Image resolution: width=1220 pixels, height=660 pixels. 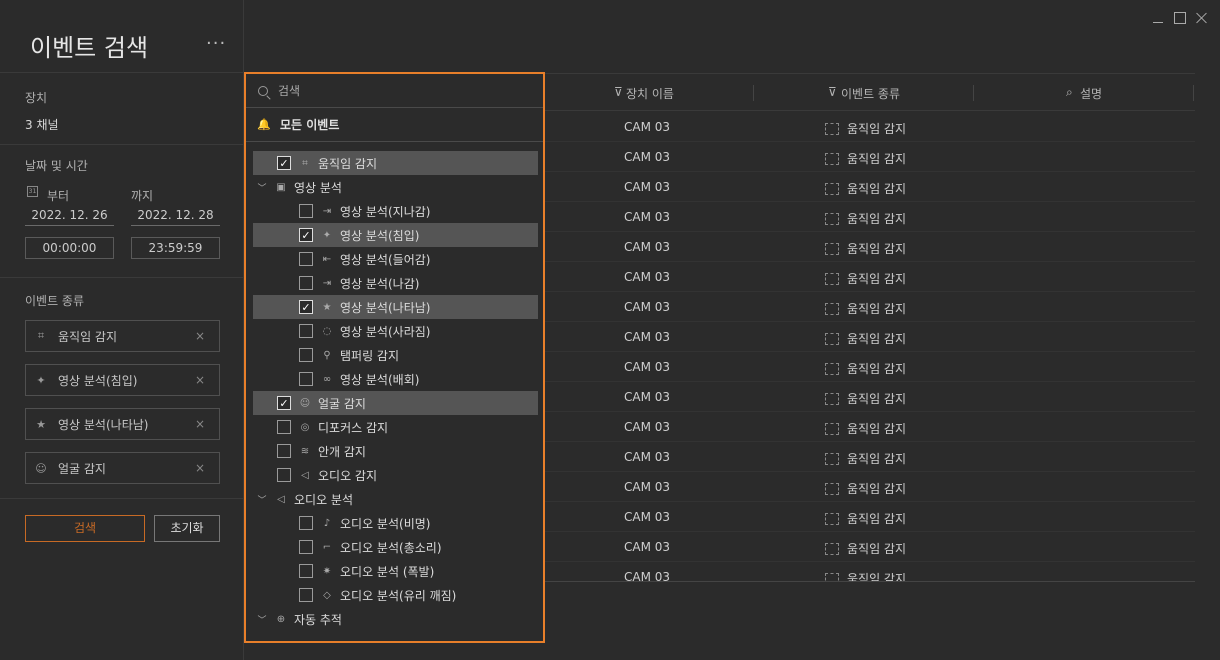 I want to click on option-label: 오디오 분석(비명), so click(x=385, y=523).